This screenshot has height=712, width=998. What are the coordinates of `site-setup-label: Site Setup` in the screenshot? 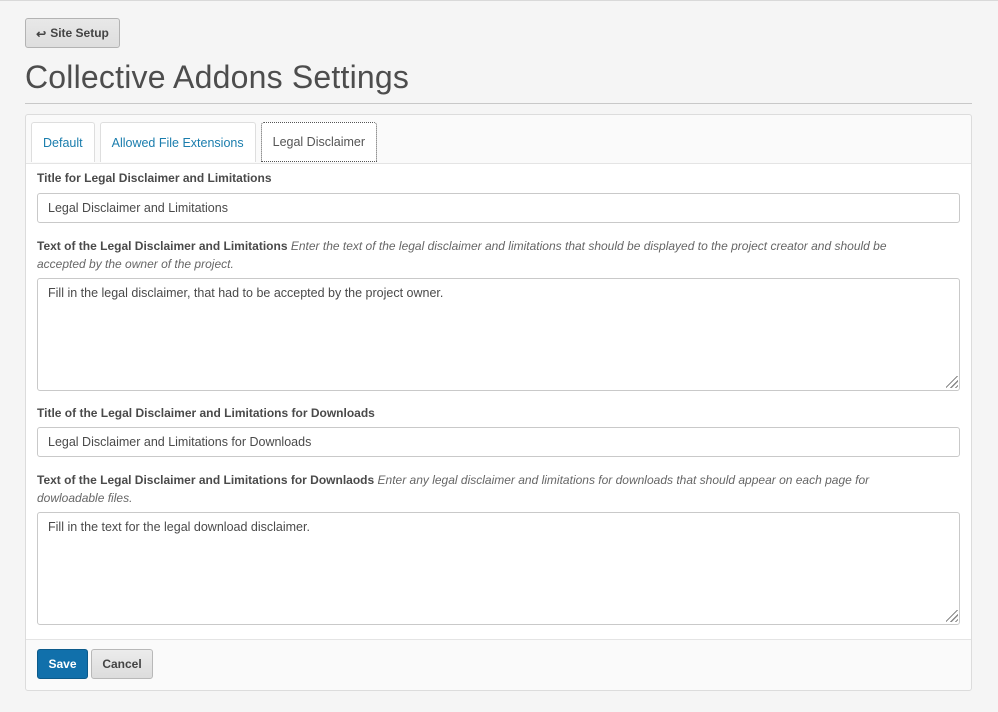 It's located at (79, 33).